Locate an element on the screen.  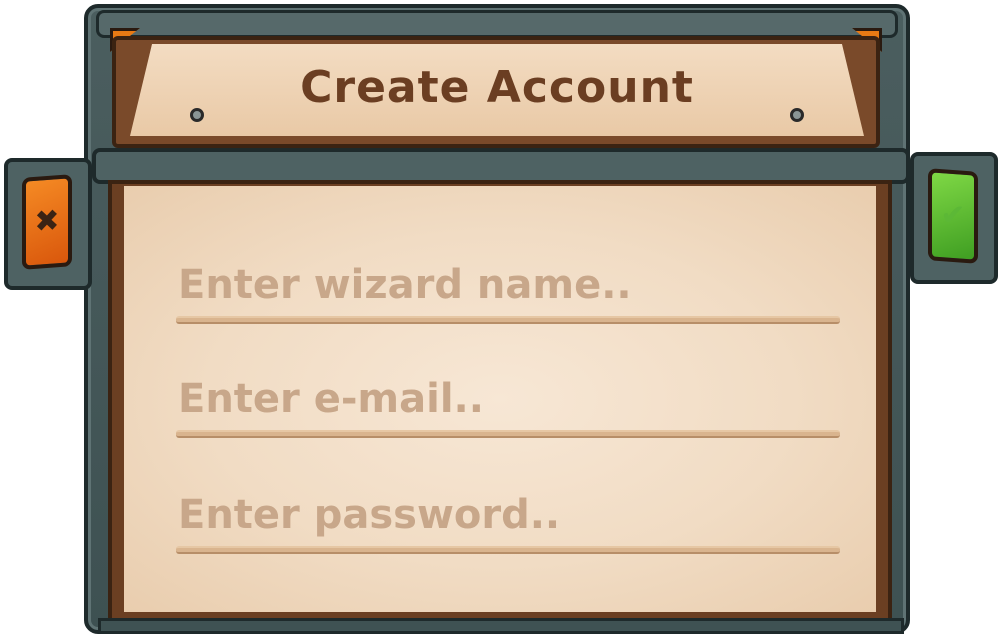
cancel-button: ✖ is located at coordinates (47, 222).